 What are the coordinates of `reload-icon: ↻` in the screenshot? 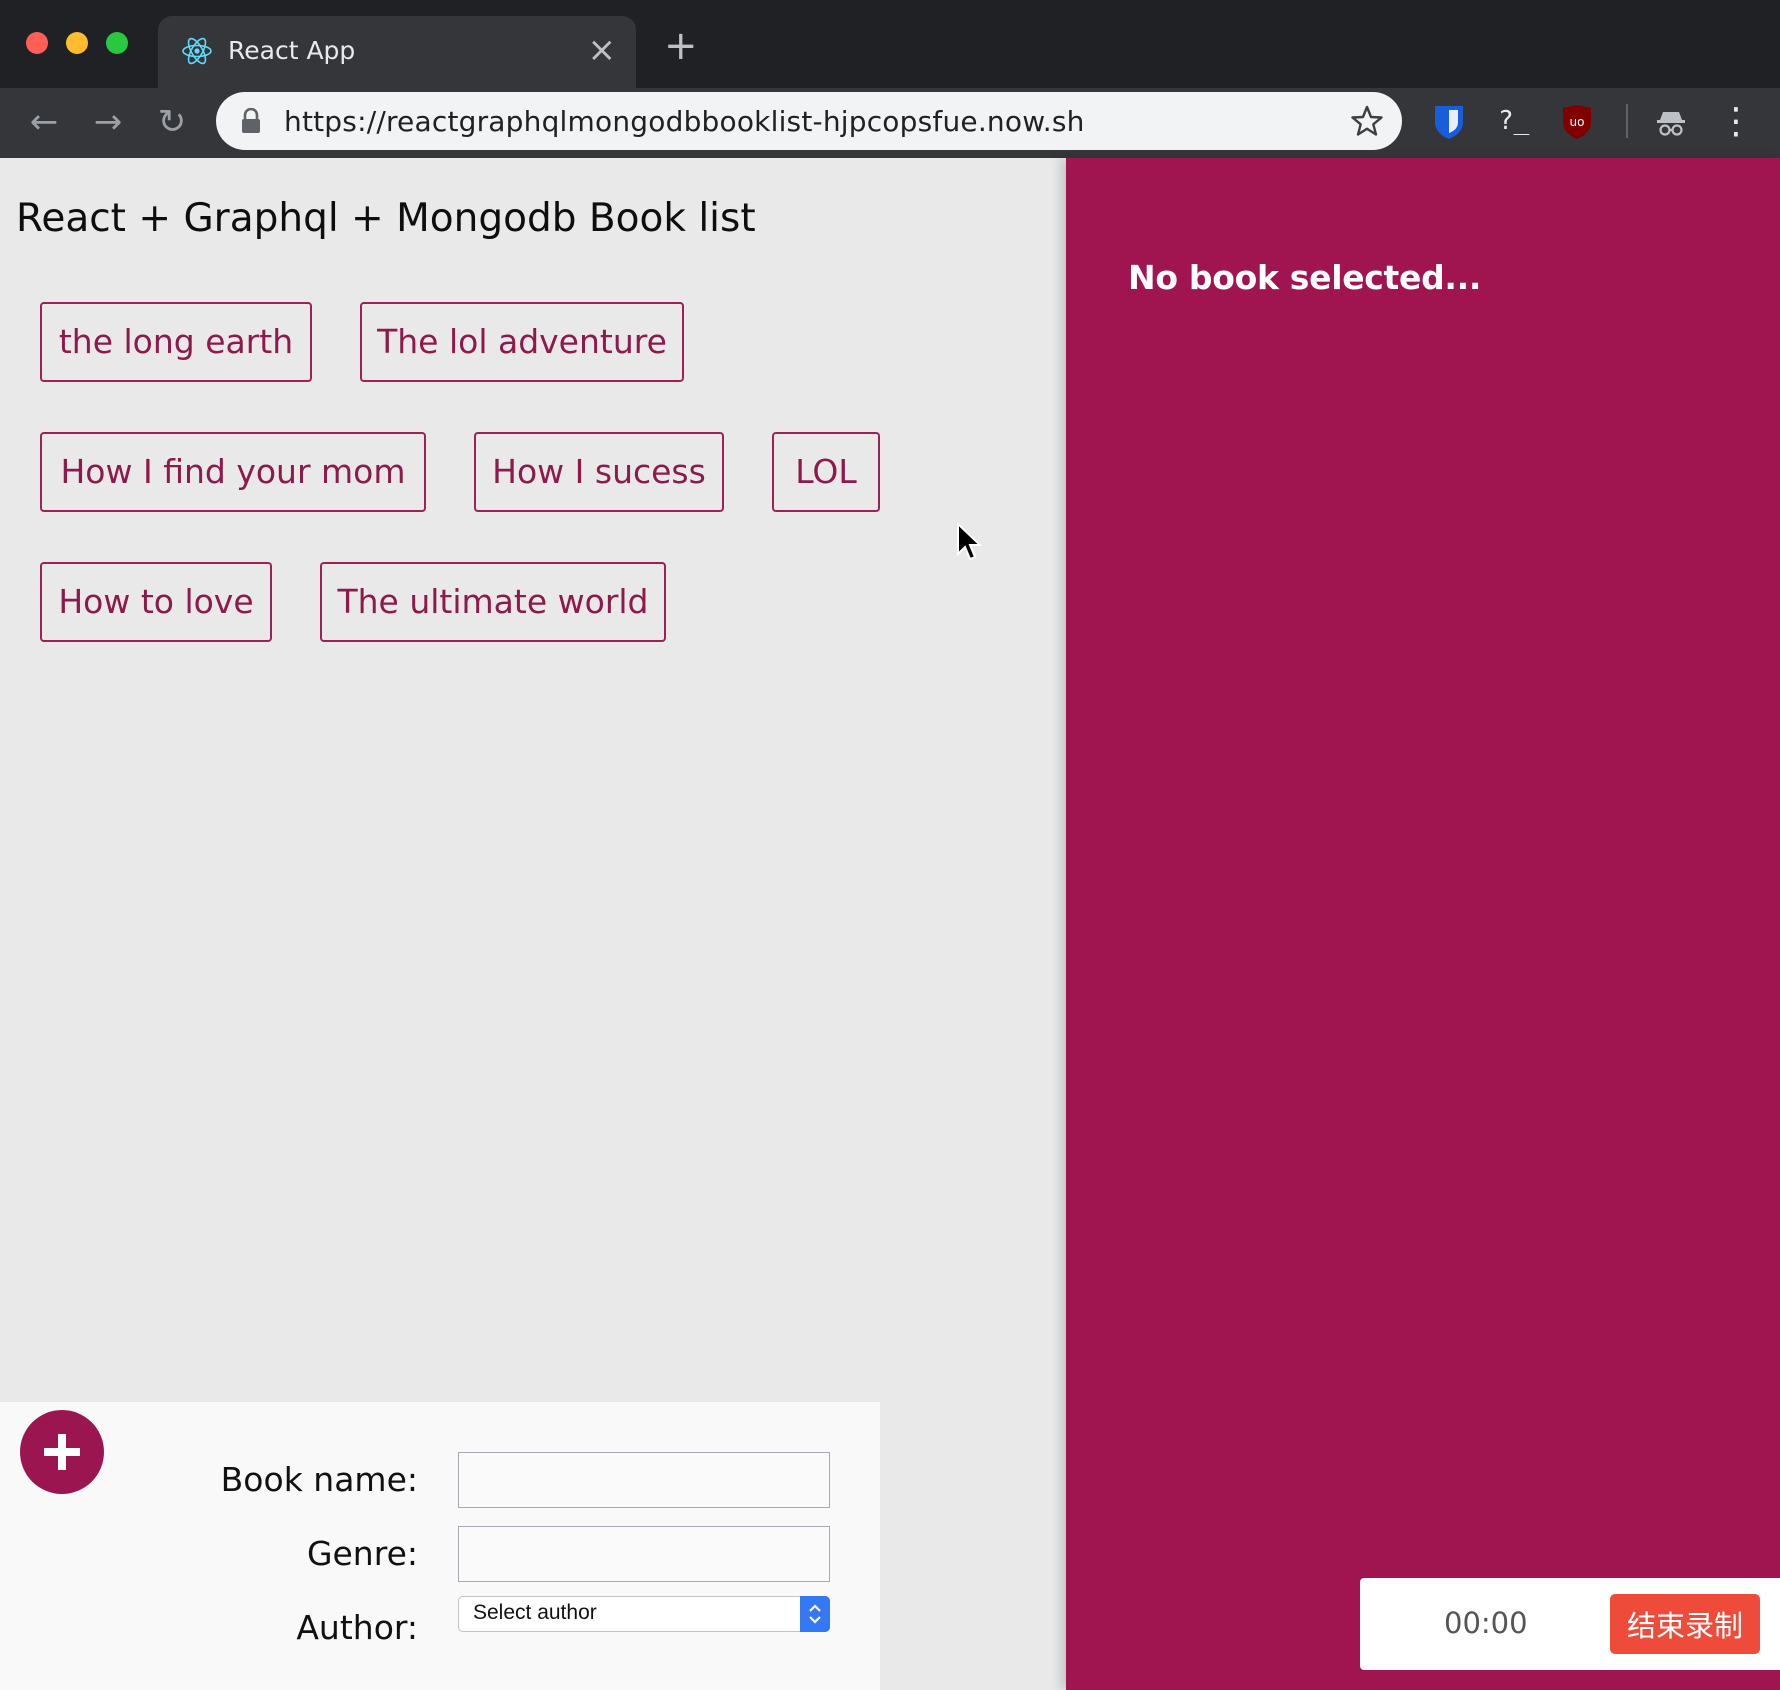 It's located at (172, 122).